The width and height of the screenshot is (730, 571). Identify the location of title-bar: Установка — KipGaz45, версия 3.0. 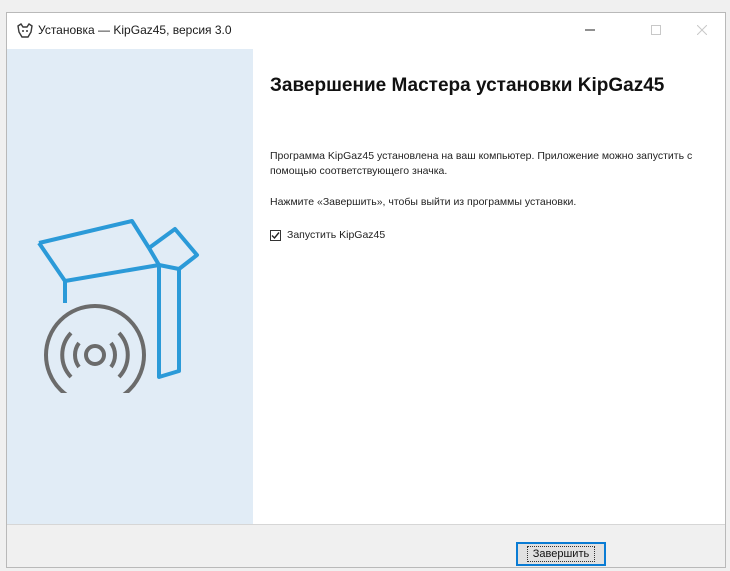
(366, 31).